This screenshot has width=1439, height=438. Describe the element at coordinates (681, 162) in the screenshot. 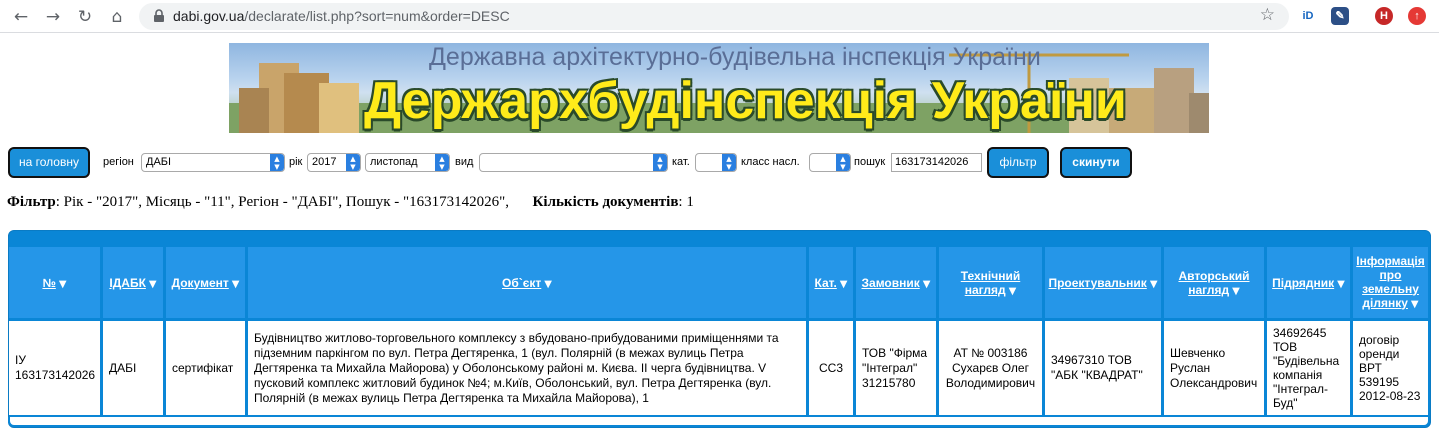

I see `category-label: кат.` at that location.